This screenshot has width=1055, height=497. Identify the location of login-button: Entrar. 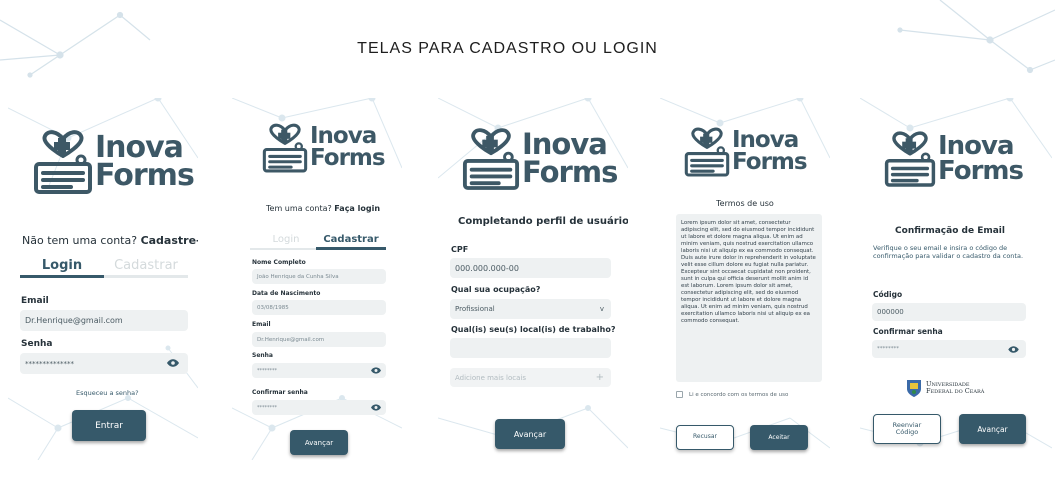
(109, 425).